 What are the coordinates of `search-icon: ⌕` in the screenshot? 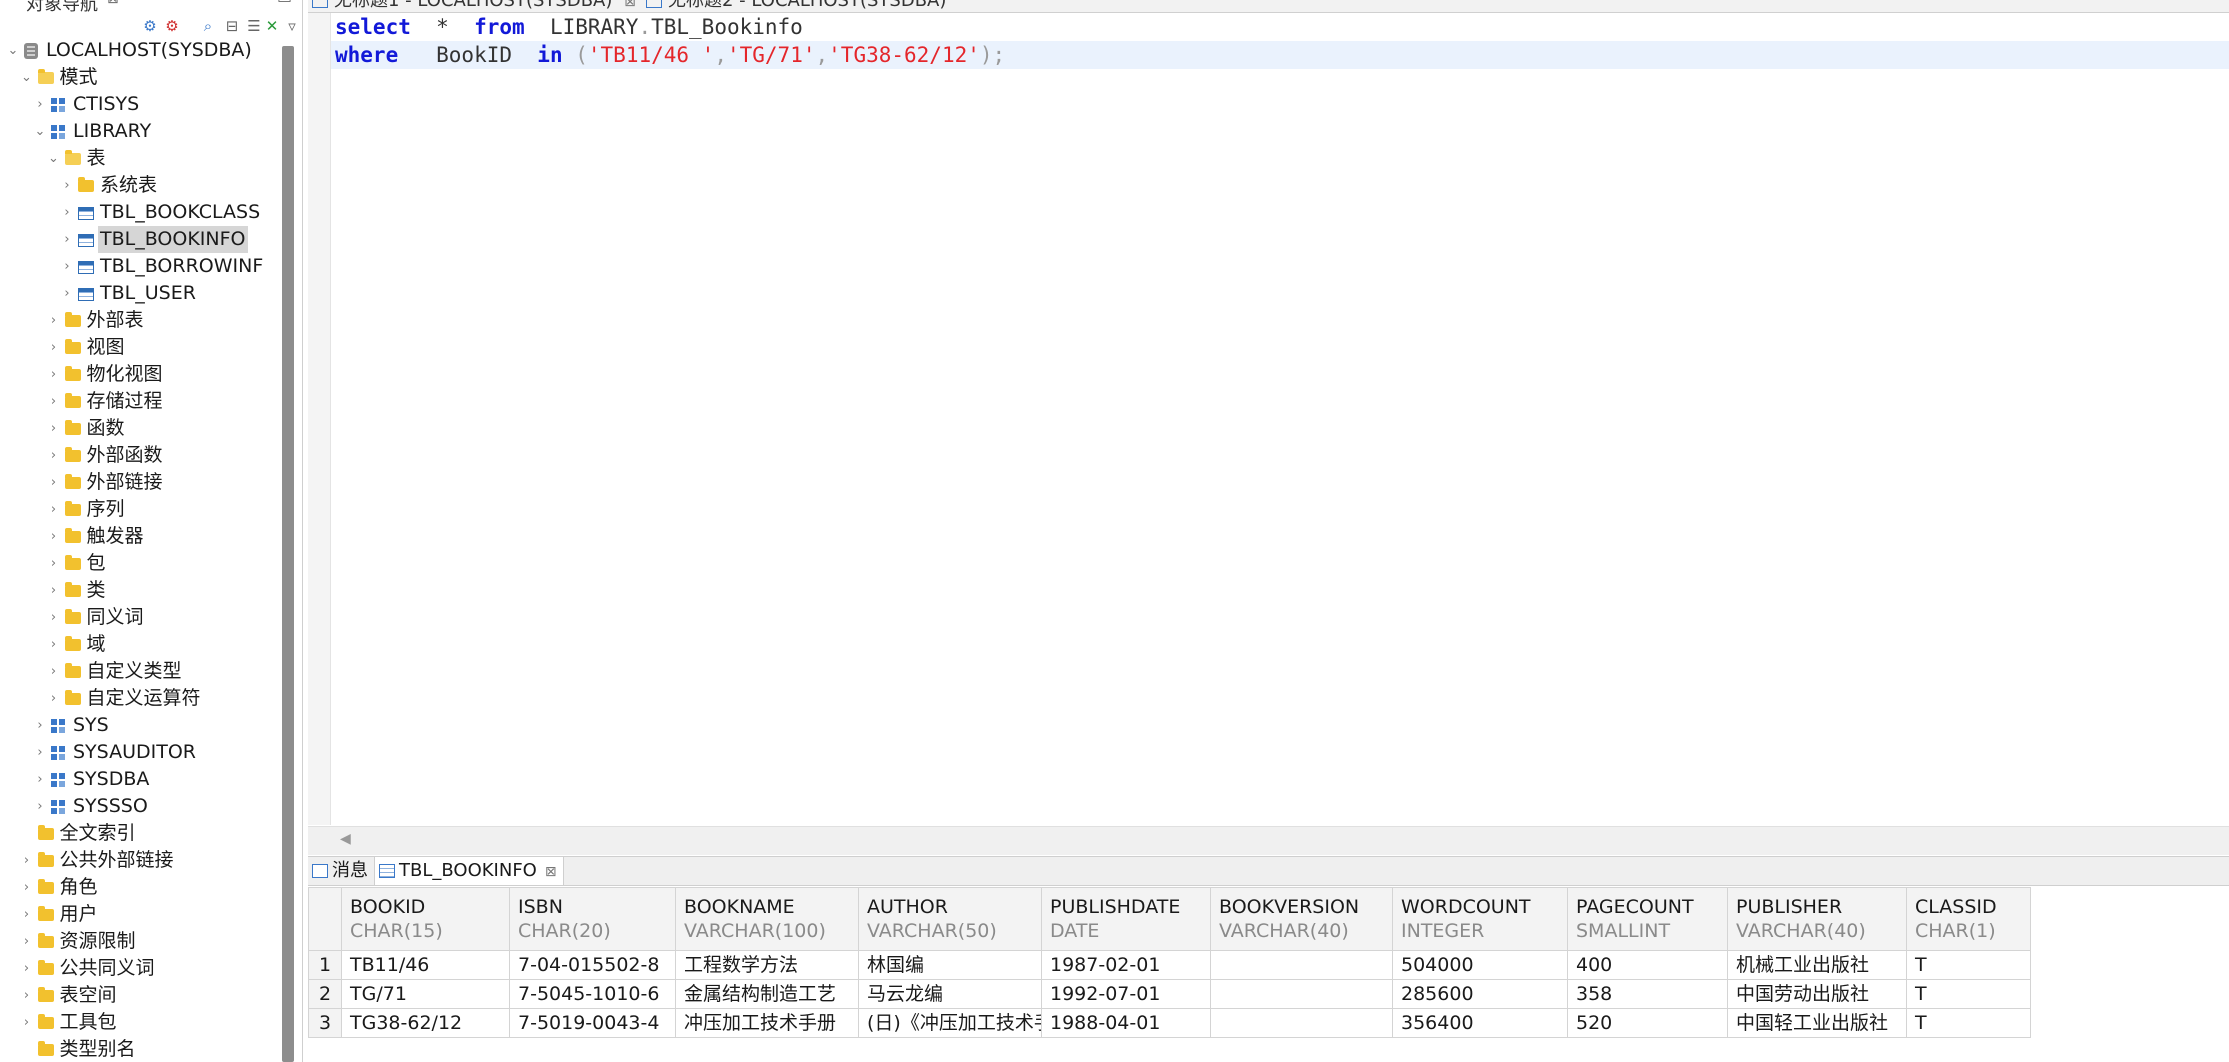 It's located at (208, 26).